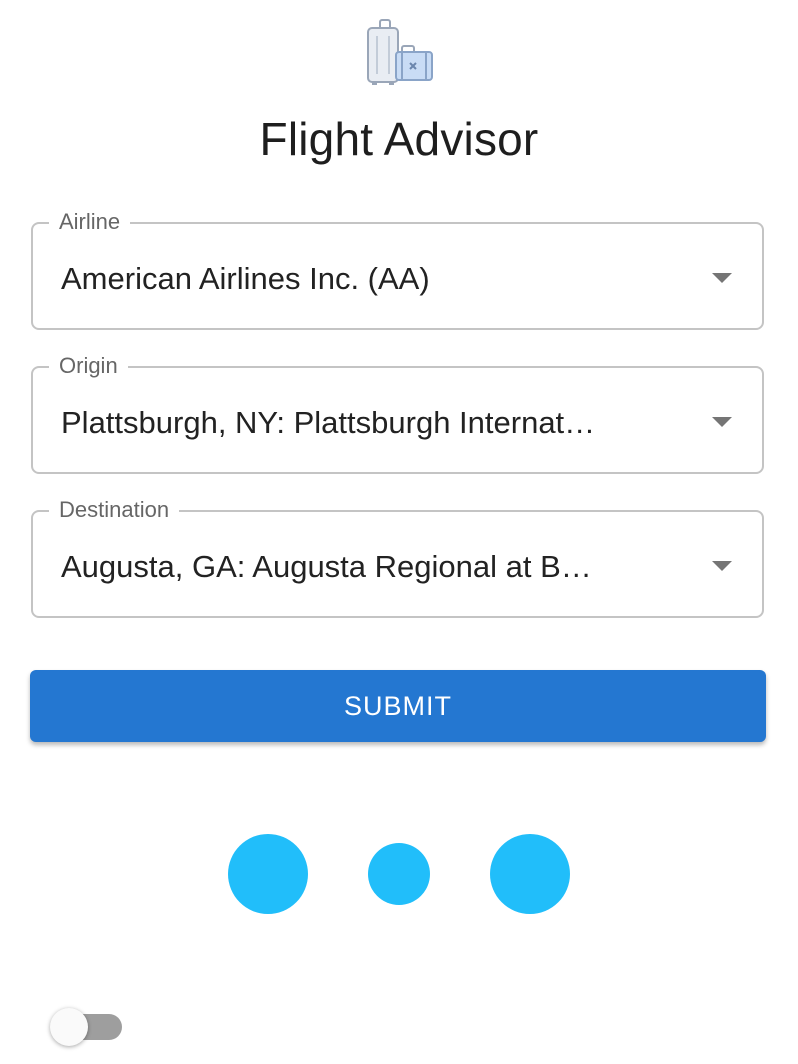 Image resolution: width=798 pixels, height=1064 pixels. Describe the element at coordinates (88, 366) in the screenshot. I see `origin-label: Origin` at that location.